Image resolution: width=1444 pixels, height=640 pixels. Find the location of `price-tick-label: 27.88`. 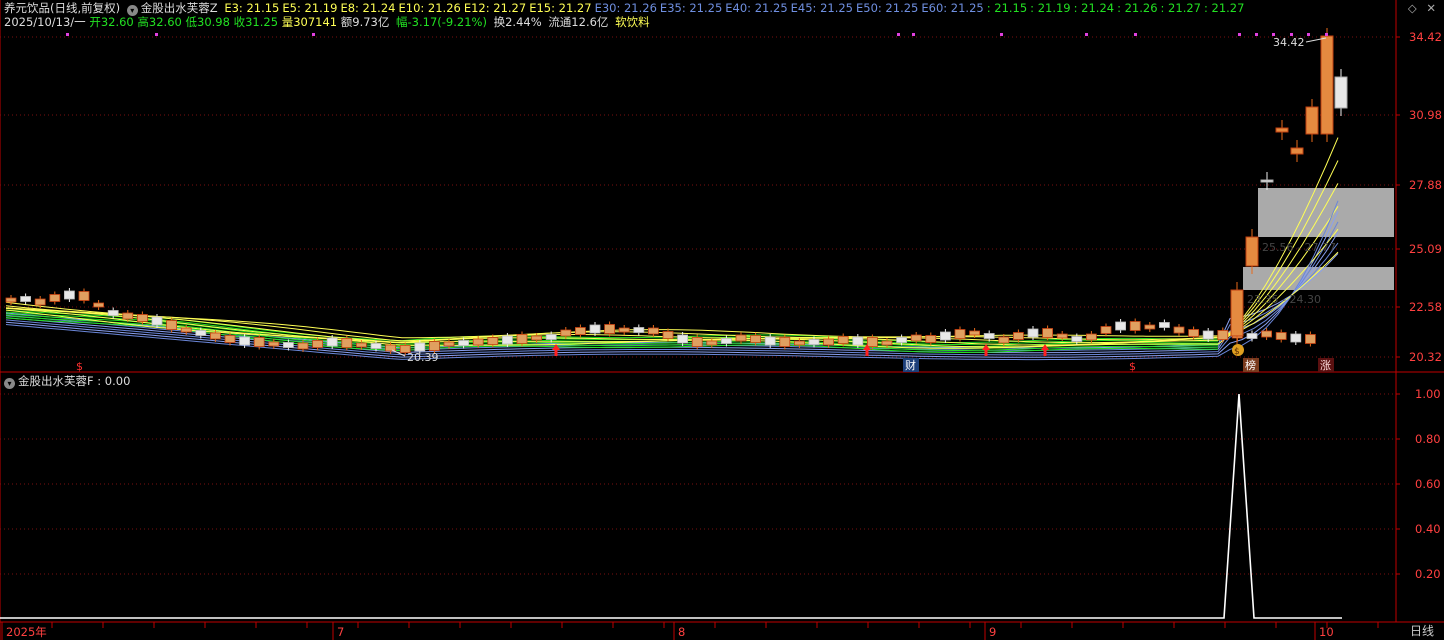

price-tick-label: 27.88 is located at coordinates (1425, 185).